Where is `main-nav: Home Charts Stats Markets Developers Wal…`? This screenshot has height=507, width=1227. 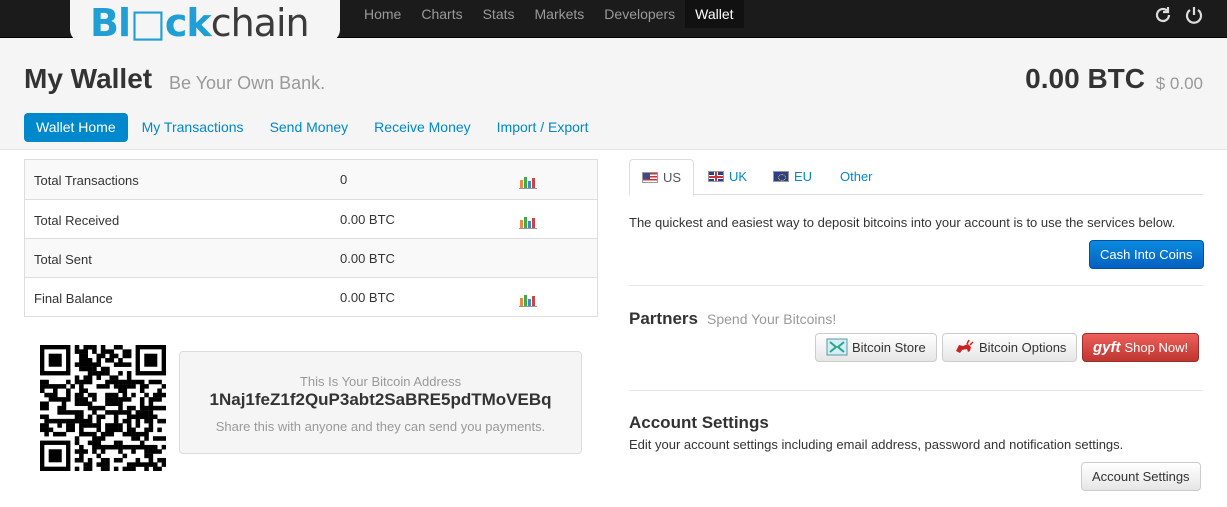
main-nav: Home Charts Stats Markets Developers Wal… is located at coordinates (549, 14).